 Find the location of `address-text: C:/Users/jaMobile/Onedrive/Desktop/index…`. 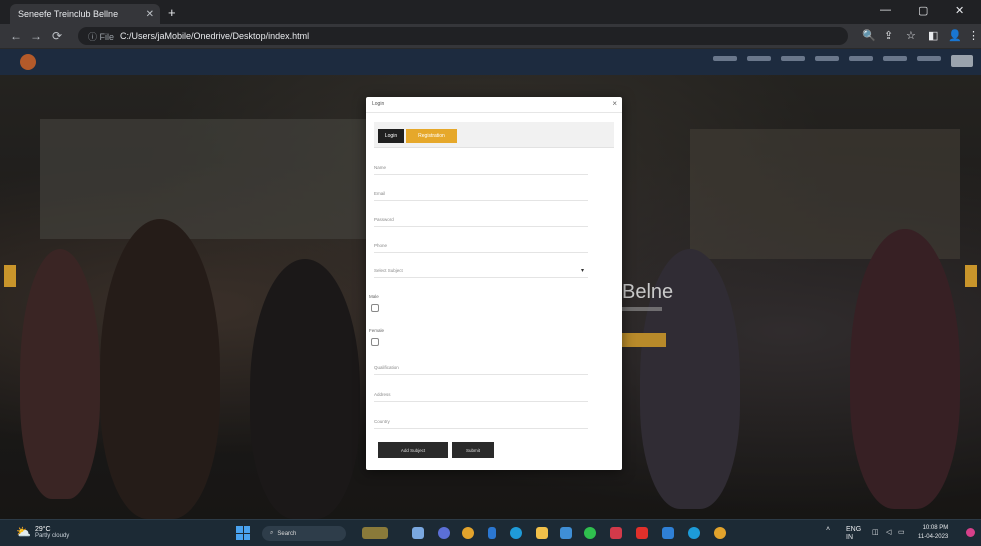

address-text: C:/Users/jaMobile/Onedrive/Desktop/index… is located at coordinates (215, 36).